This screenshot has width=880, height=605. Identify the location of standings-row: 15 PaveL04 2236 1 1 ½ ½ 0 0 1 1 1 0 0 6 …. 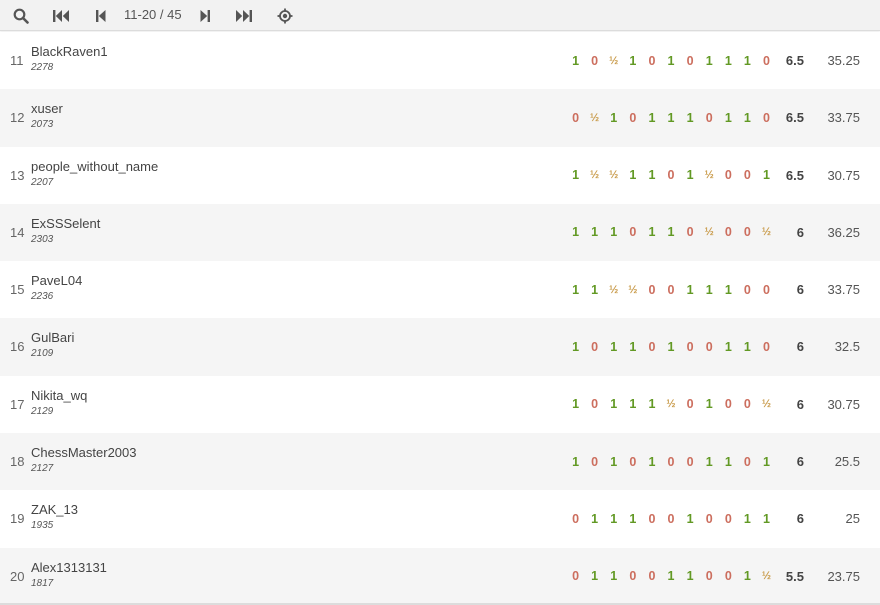
(440, 290).